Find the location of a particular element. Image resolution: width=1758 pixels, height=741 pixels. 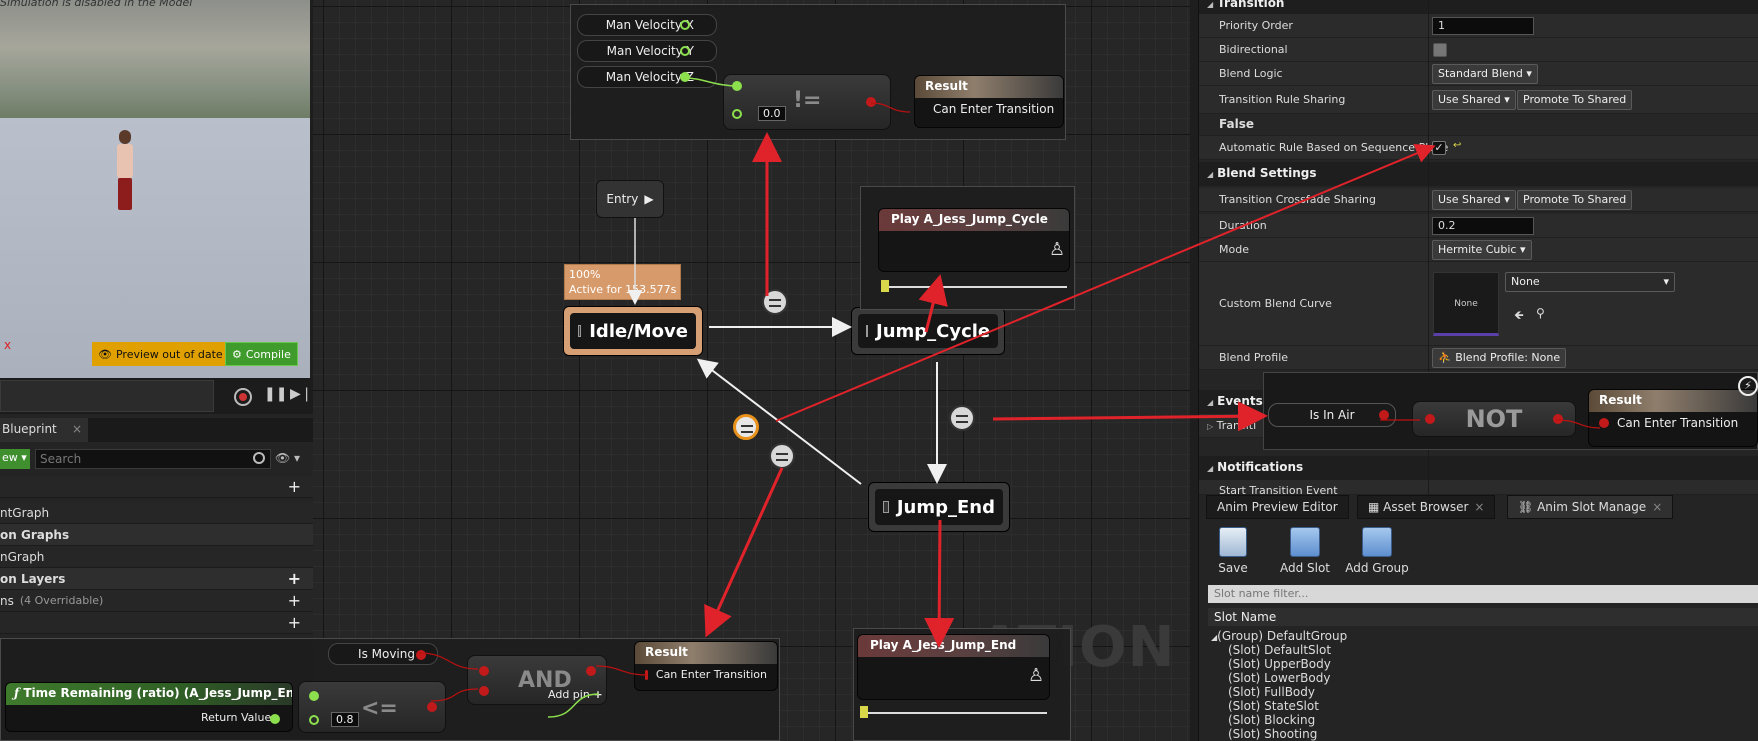

pause-icon: ❚❚ is located at coordinates (275, 394).